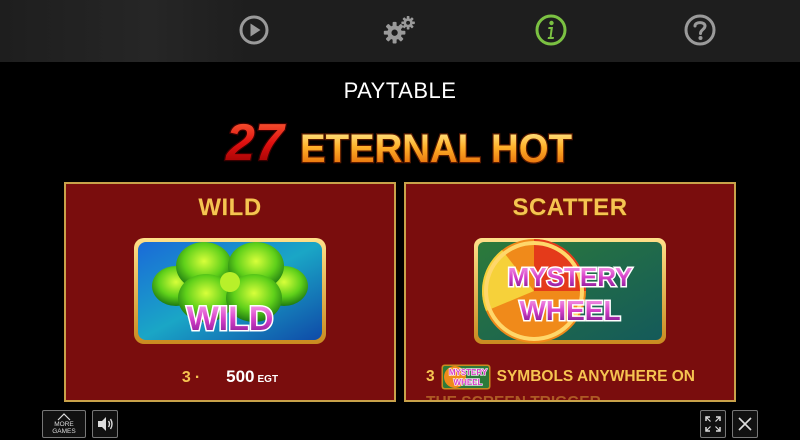 The image size is (800, 440). What do you see at coordinates (569, 310) in the screenshot?
I see `scatter-symbol-line2: WHEEL` at bounding box center [569, 310].